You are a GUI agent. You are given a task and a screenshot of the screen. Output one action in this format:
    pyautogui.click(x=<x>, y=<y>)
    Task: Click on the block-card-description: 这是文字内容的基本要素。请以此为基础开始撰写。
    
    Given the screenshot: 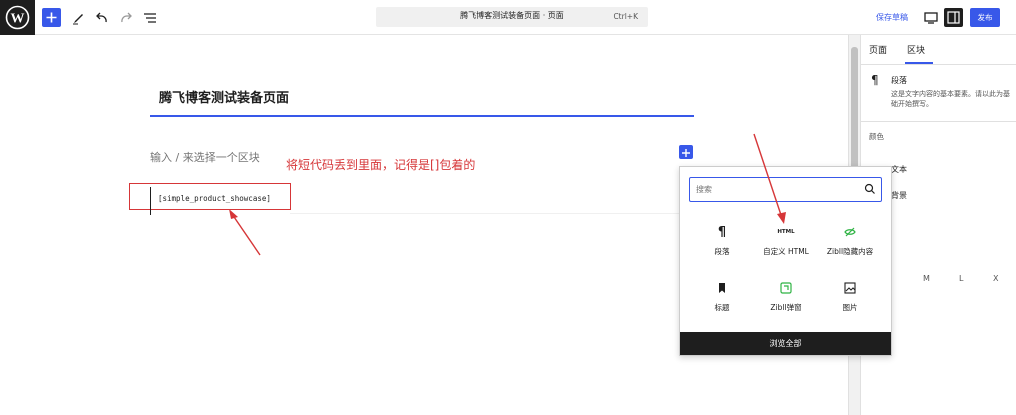 What is the action you would take?
    pyautogui.click(x=950, y=99)
    